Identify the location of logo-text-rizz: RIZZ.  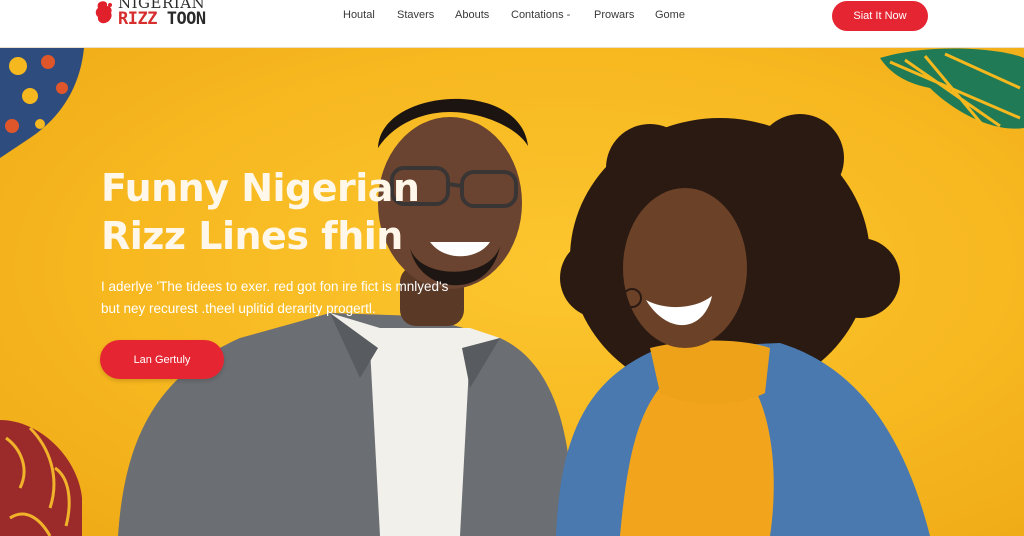
(137, 19).